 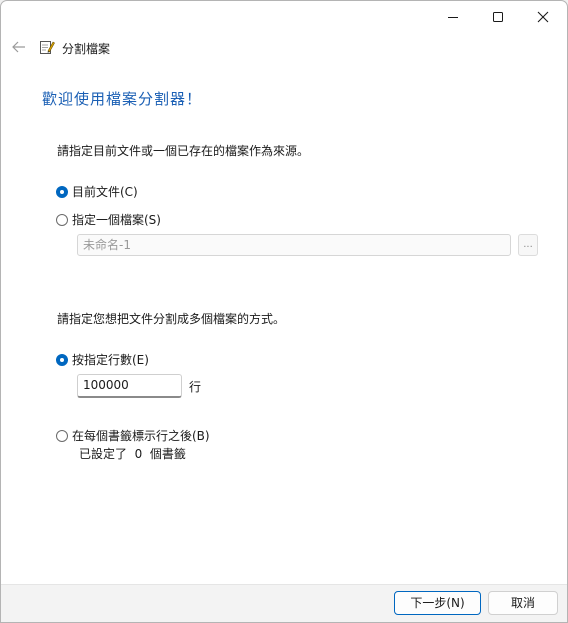 I want to click on source-file-input: 未命名-1, so click(x=294, y=245).